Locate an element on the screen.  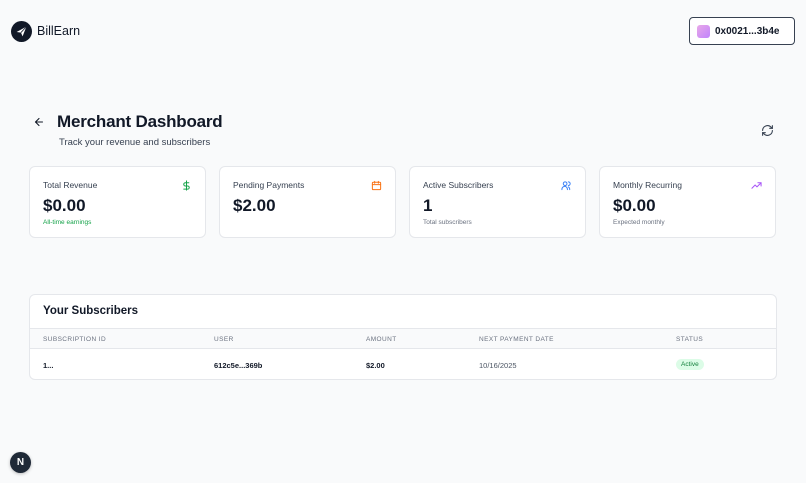
brand-name: BillEarn is located at coordinates (59, 31).